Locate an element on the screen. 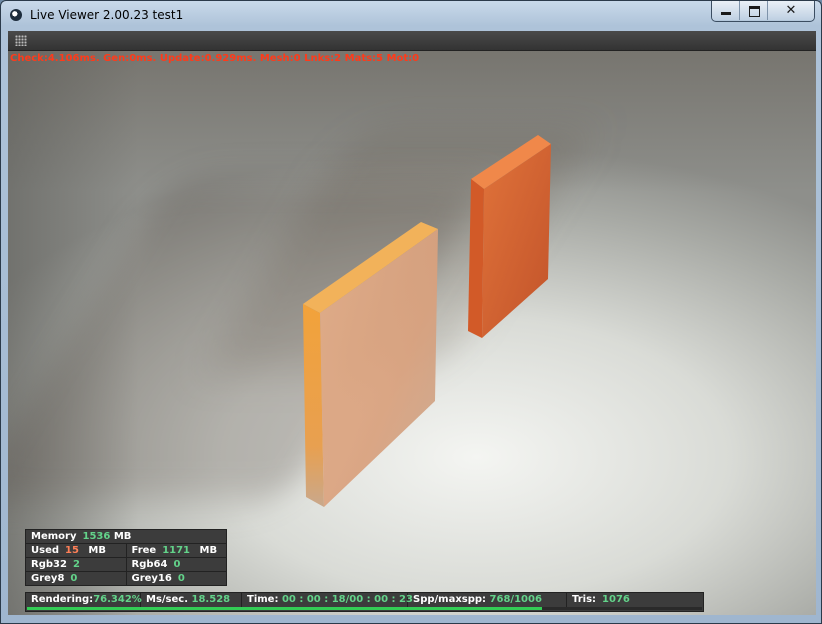 This screenshot has height=624, width=822. tris-label: Tris: is located at coordinates (584, 599).